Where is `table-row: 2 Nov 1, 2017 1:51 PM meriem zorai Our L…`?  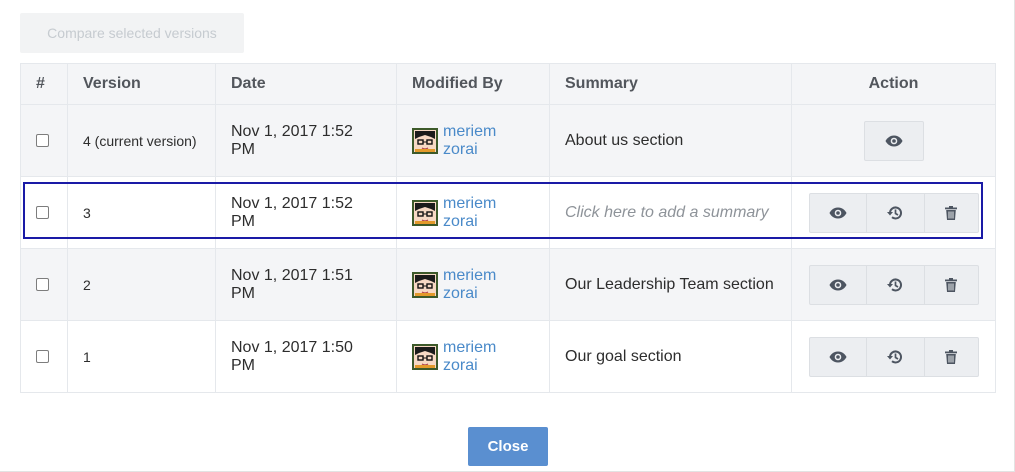 table-row: 2 Nov 1, 2017 1:51 PM meriem zorai Our L… is located at coordinates (508, 284).